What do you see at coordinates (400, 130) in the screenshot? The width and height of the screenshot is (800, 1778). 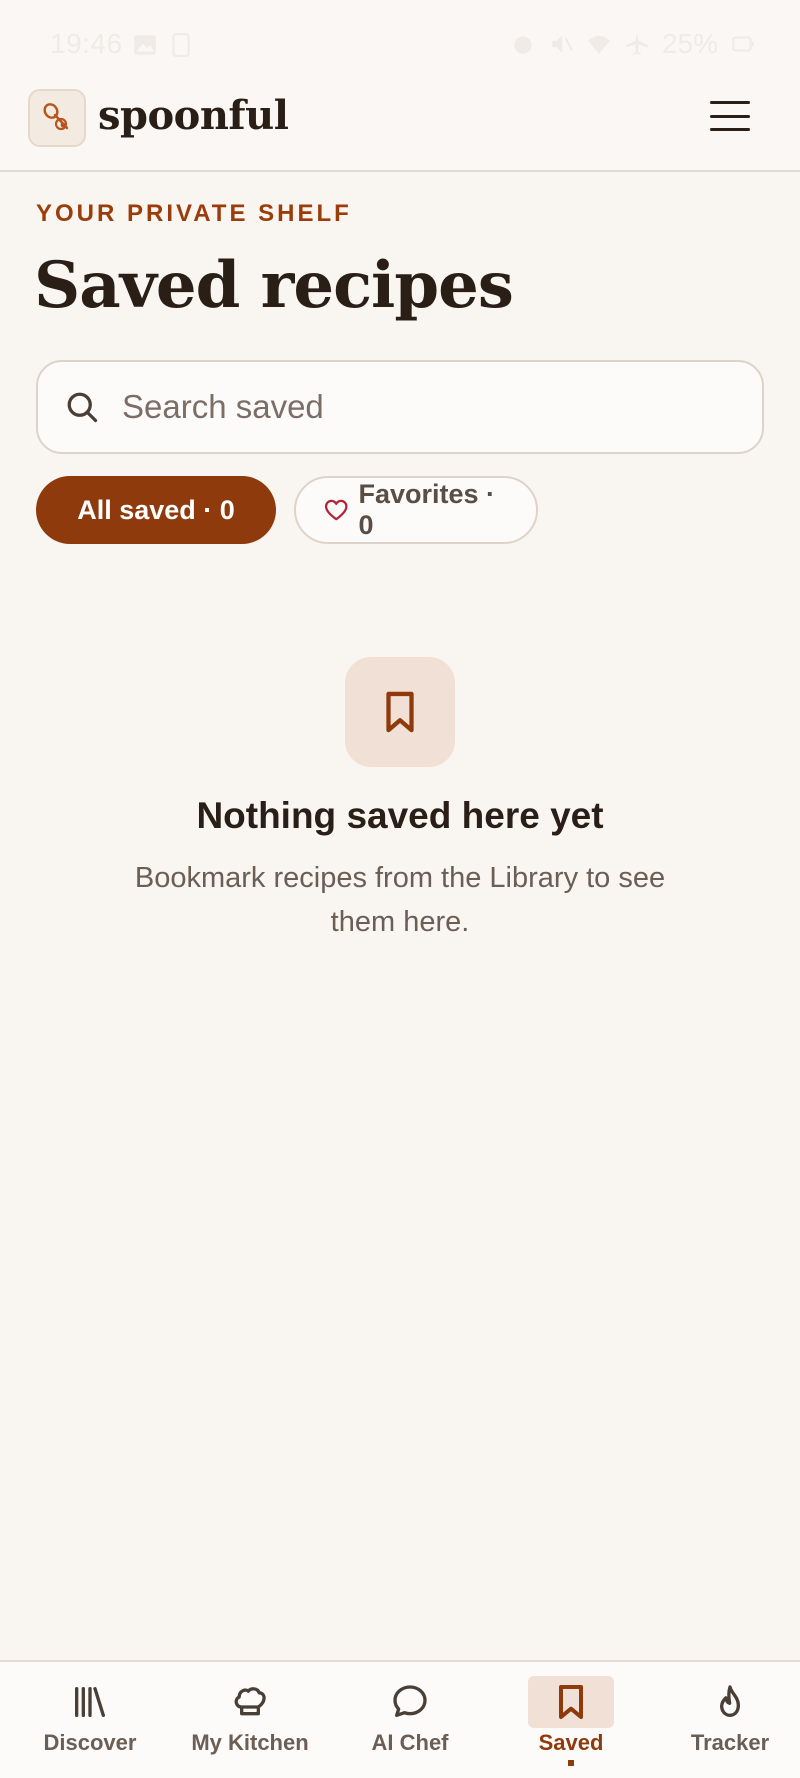 I see `app-header: spoonful` at bounding box center [400, 130].